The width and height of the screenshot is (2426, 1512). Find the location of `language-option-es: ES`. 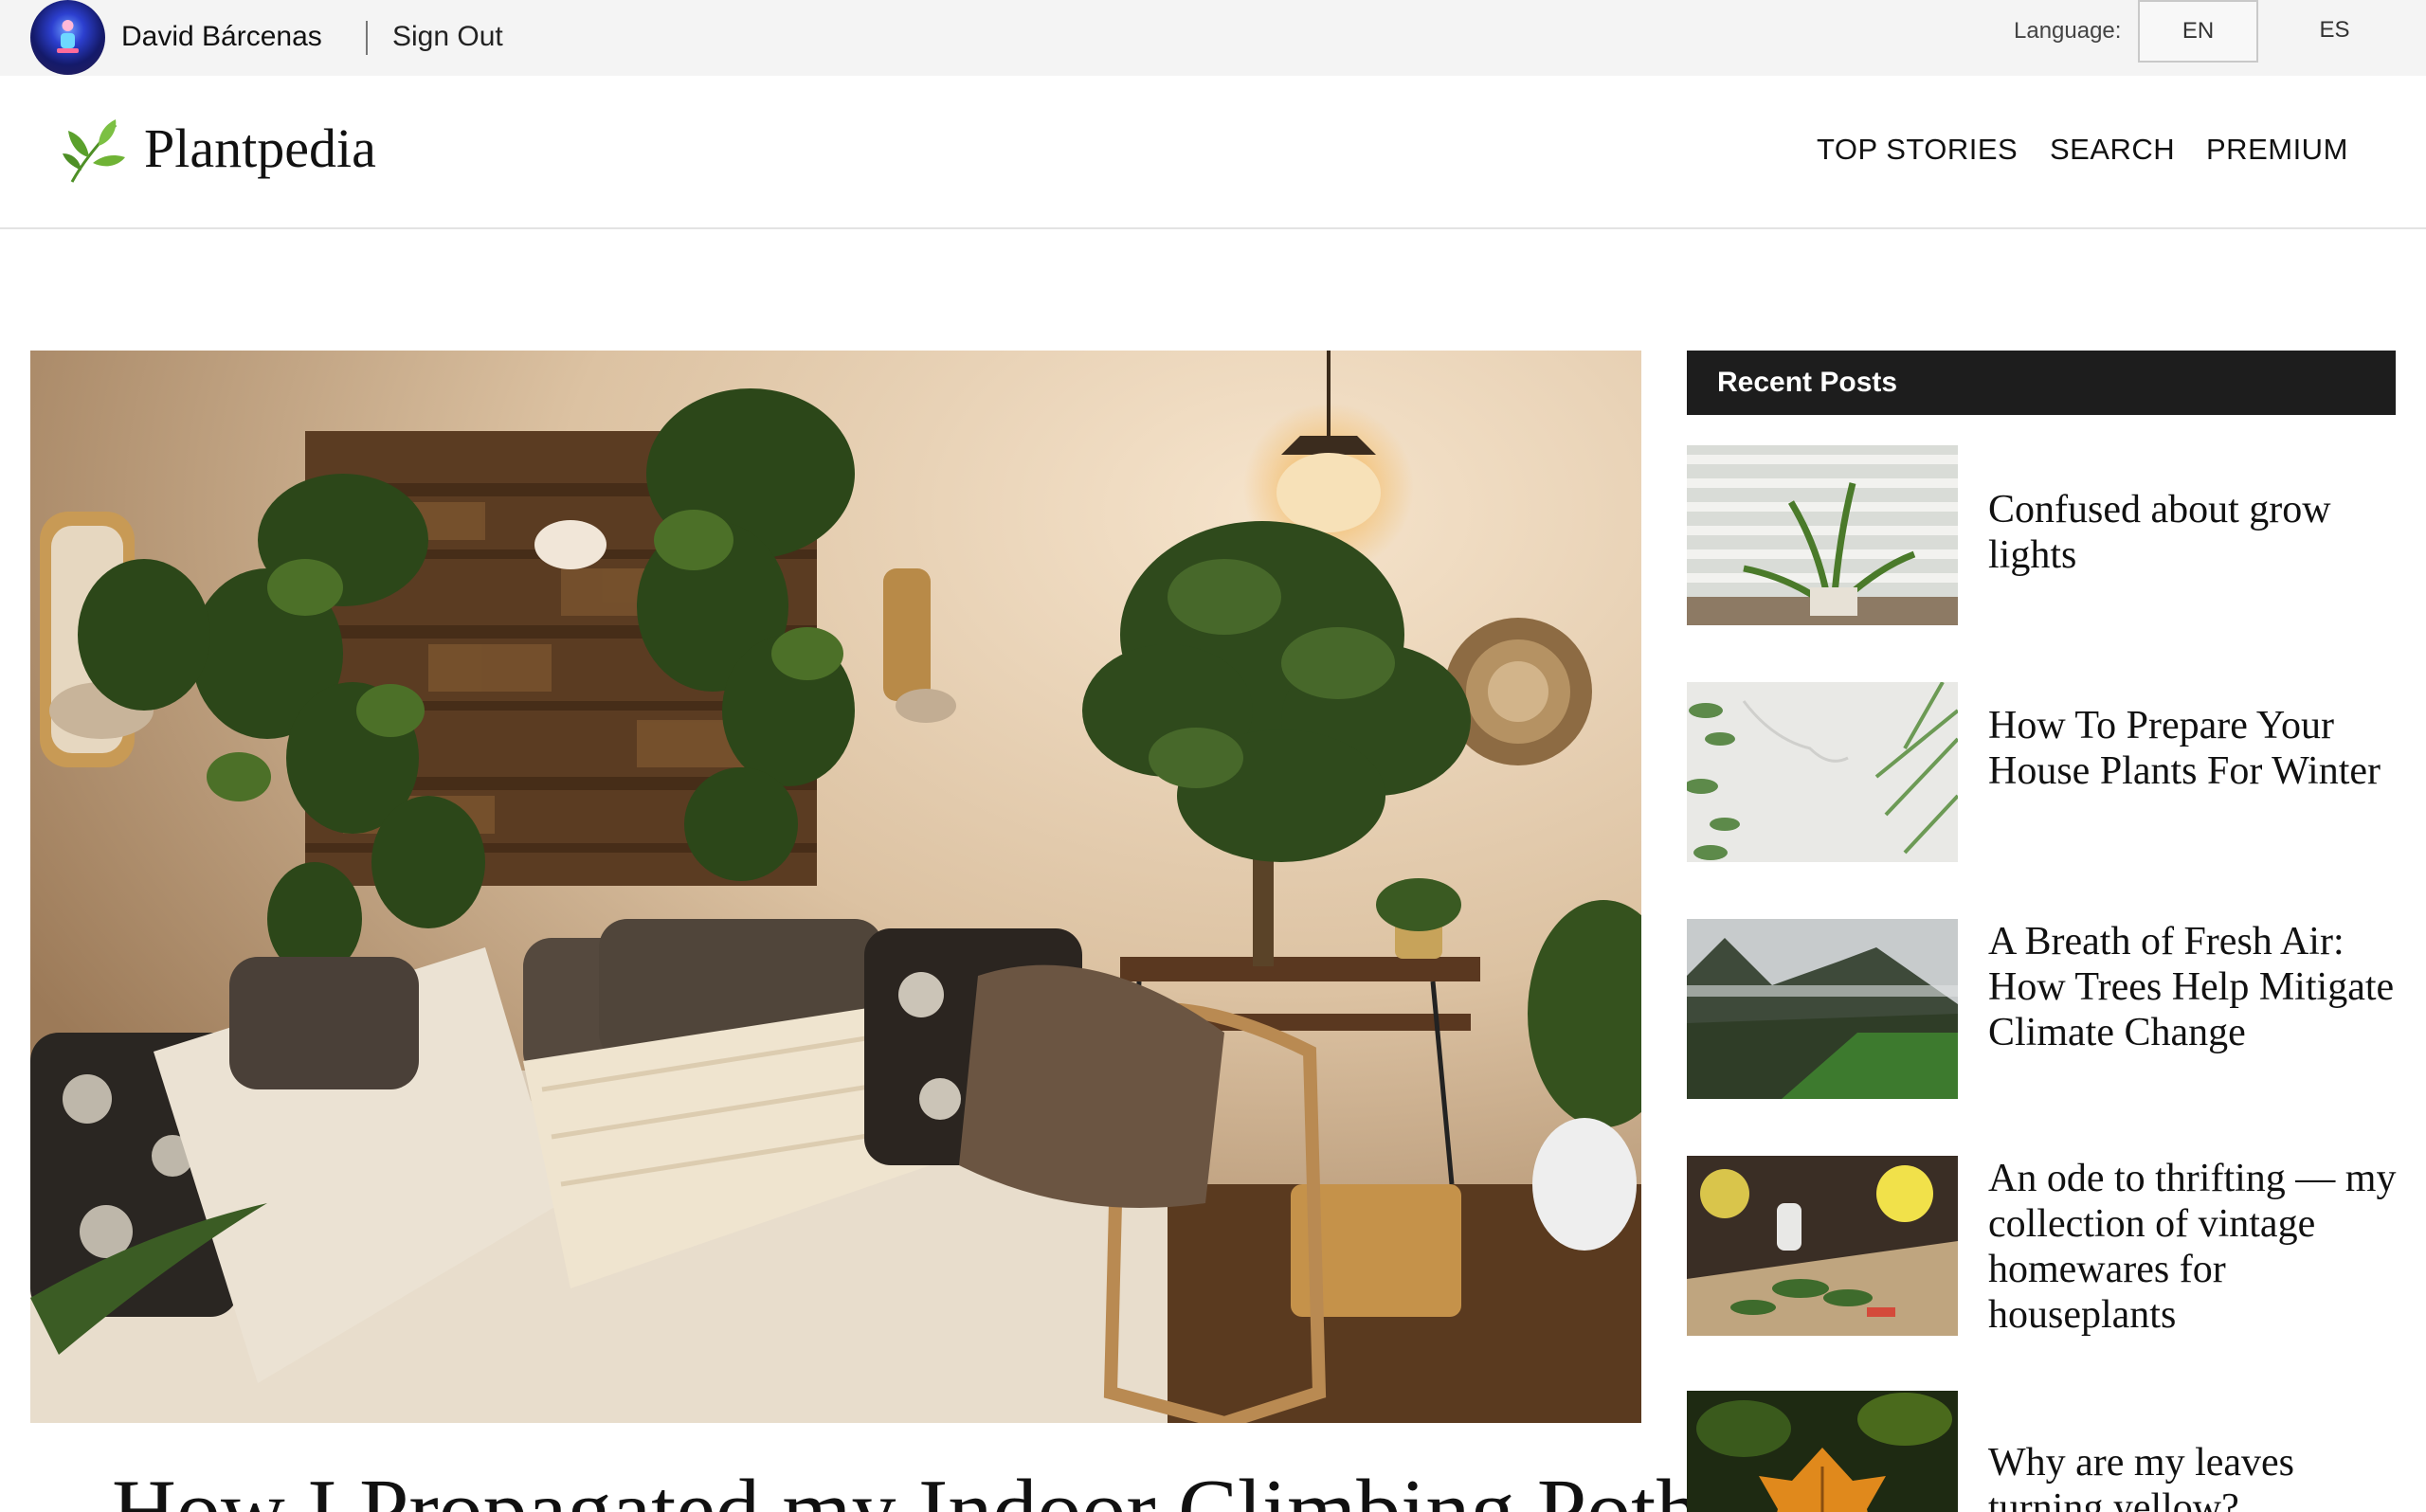

language-option-es: ES is located at coordinates (2334, 31).